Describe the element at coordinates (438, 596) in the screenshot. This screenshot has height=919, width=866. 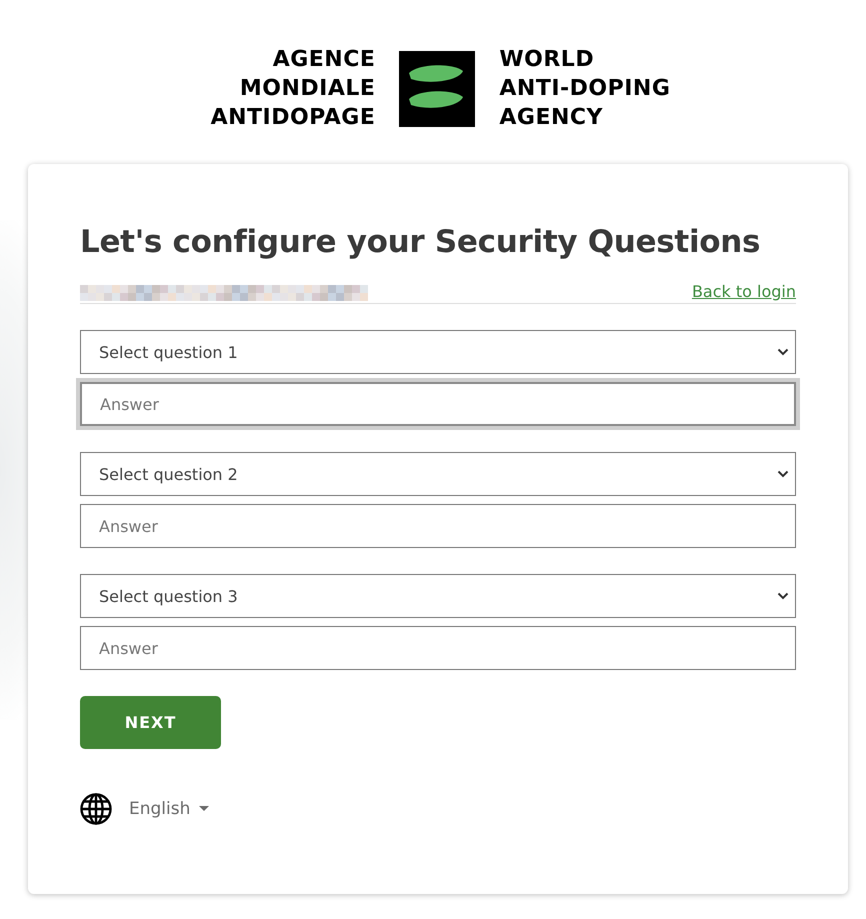
I see `question-select: Select question 3` at that location.